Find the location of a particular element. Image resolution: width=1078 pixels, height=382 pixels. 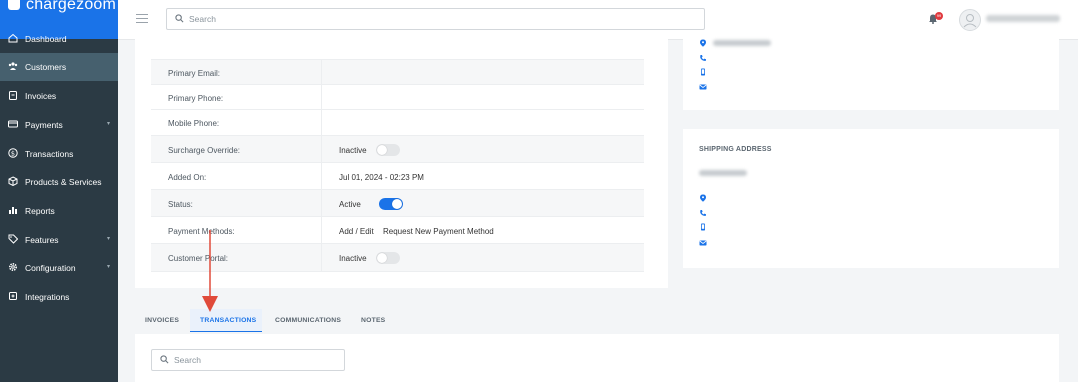

sidebar-item-customers: Customers is located at coordinates (59, 67).